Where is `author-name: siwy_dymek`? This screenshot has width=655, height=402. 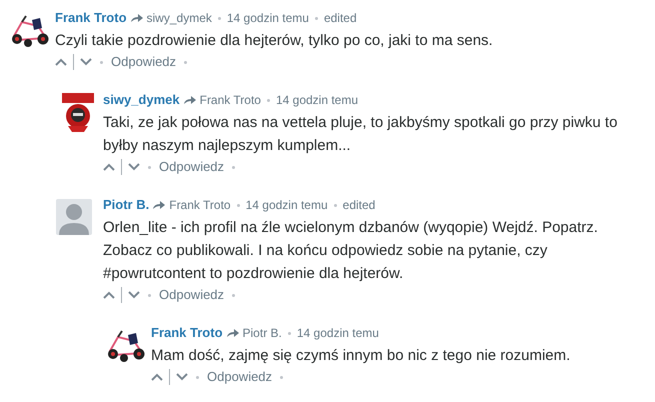
author-name: siwy_dymek is located at coordinates (141, 100).